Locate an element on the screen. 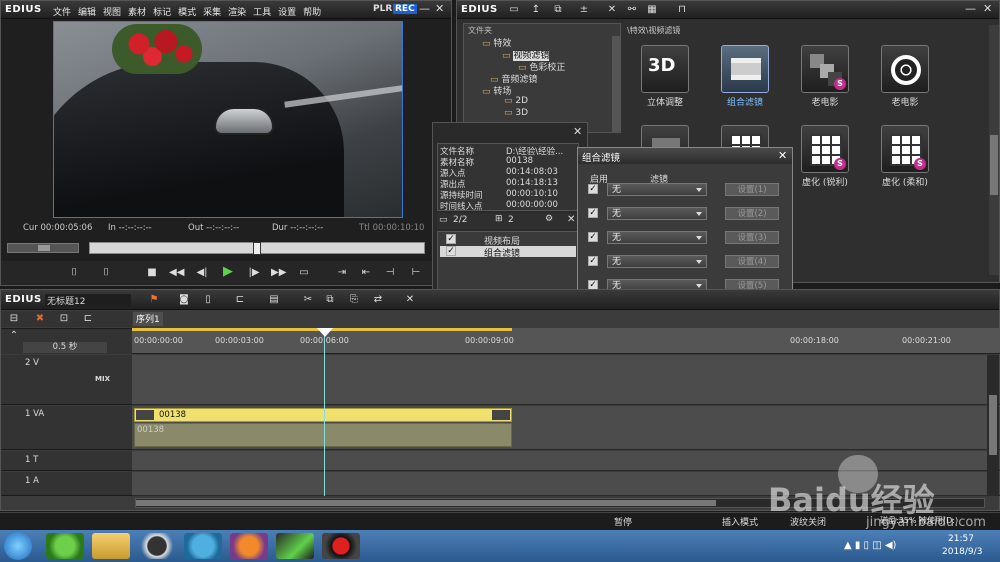 The image size is (1000, 562). remove-filter-icon: ✕ is located at coordinates (571, 219).